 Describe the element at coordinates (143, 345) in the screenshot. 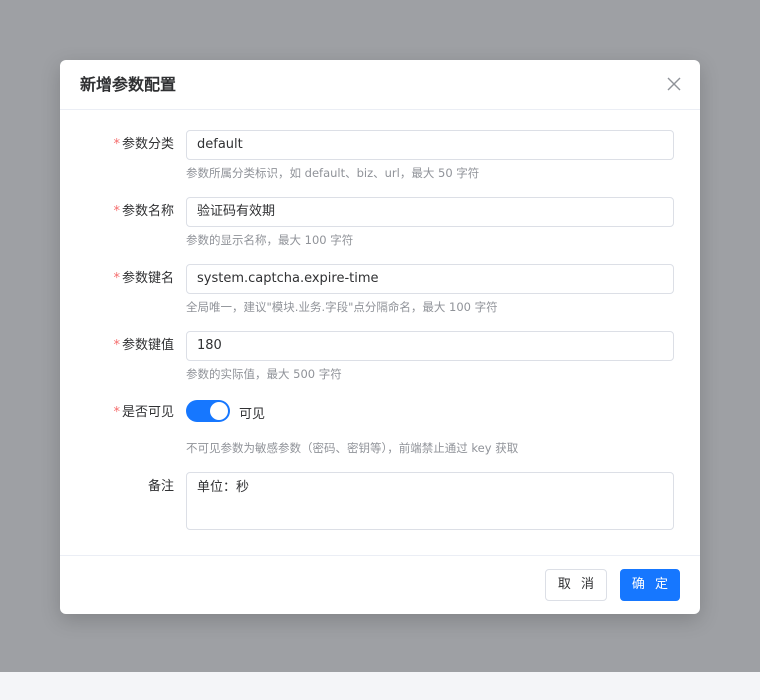

I see `value-label: * 参数键值` at that location.